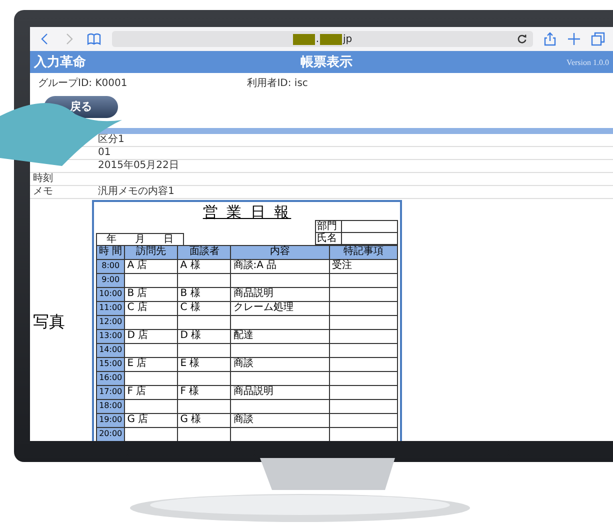 The image size is (613, 527). What do you see at coordinates (363, 252) in the screenshot?
I see `column-header: 特記事項` at bounding box center [363, 252].